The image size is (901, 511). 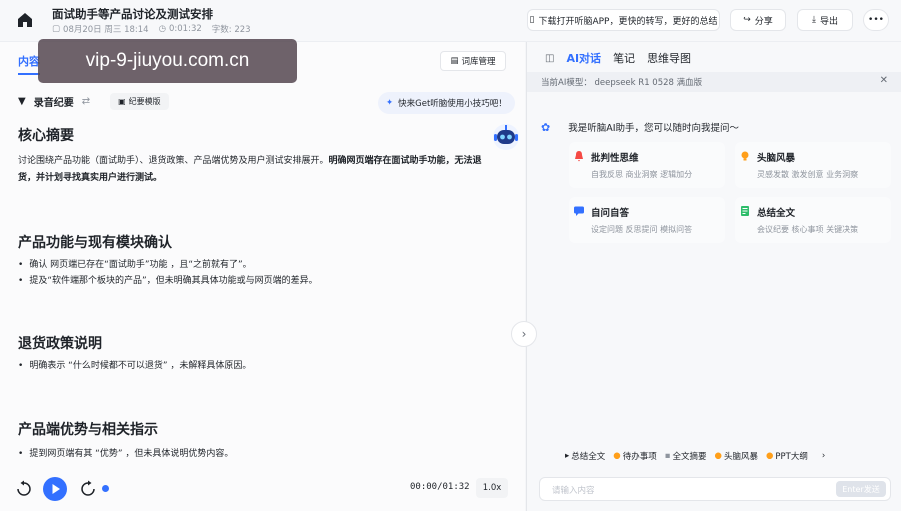 What do you see at coordinates (763, 21) in the screenshot?
I see `share-label: 分享` at bounding box center [763, 21].